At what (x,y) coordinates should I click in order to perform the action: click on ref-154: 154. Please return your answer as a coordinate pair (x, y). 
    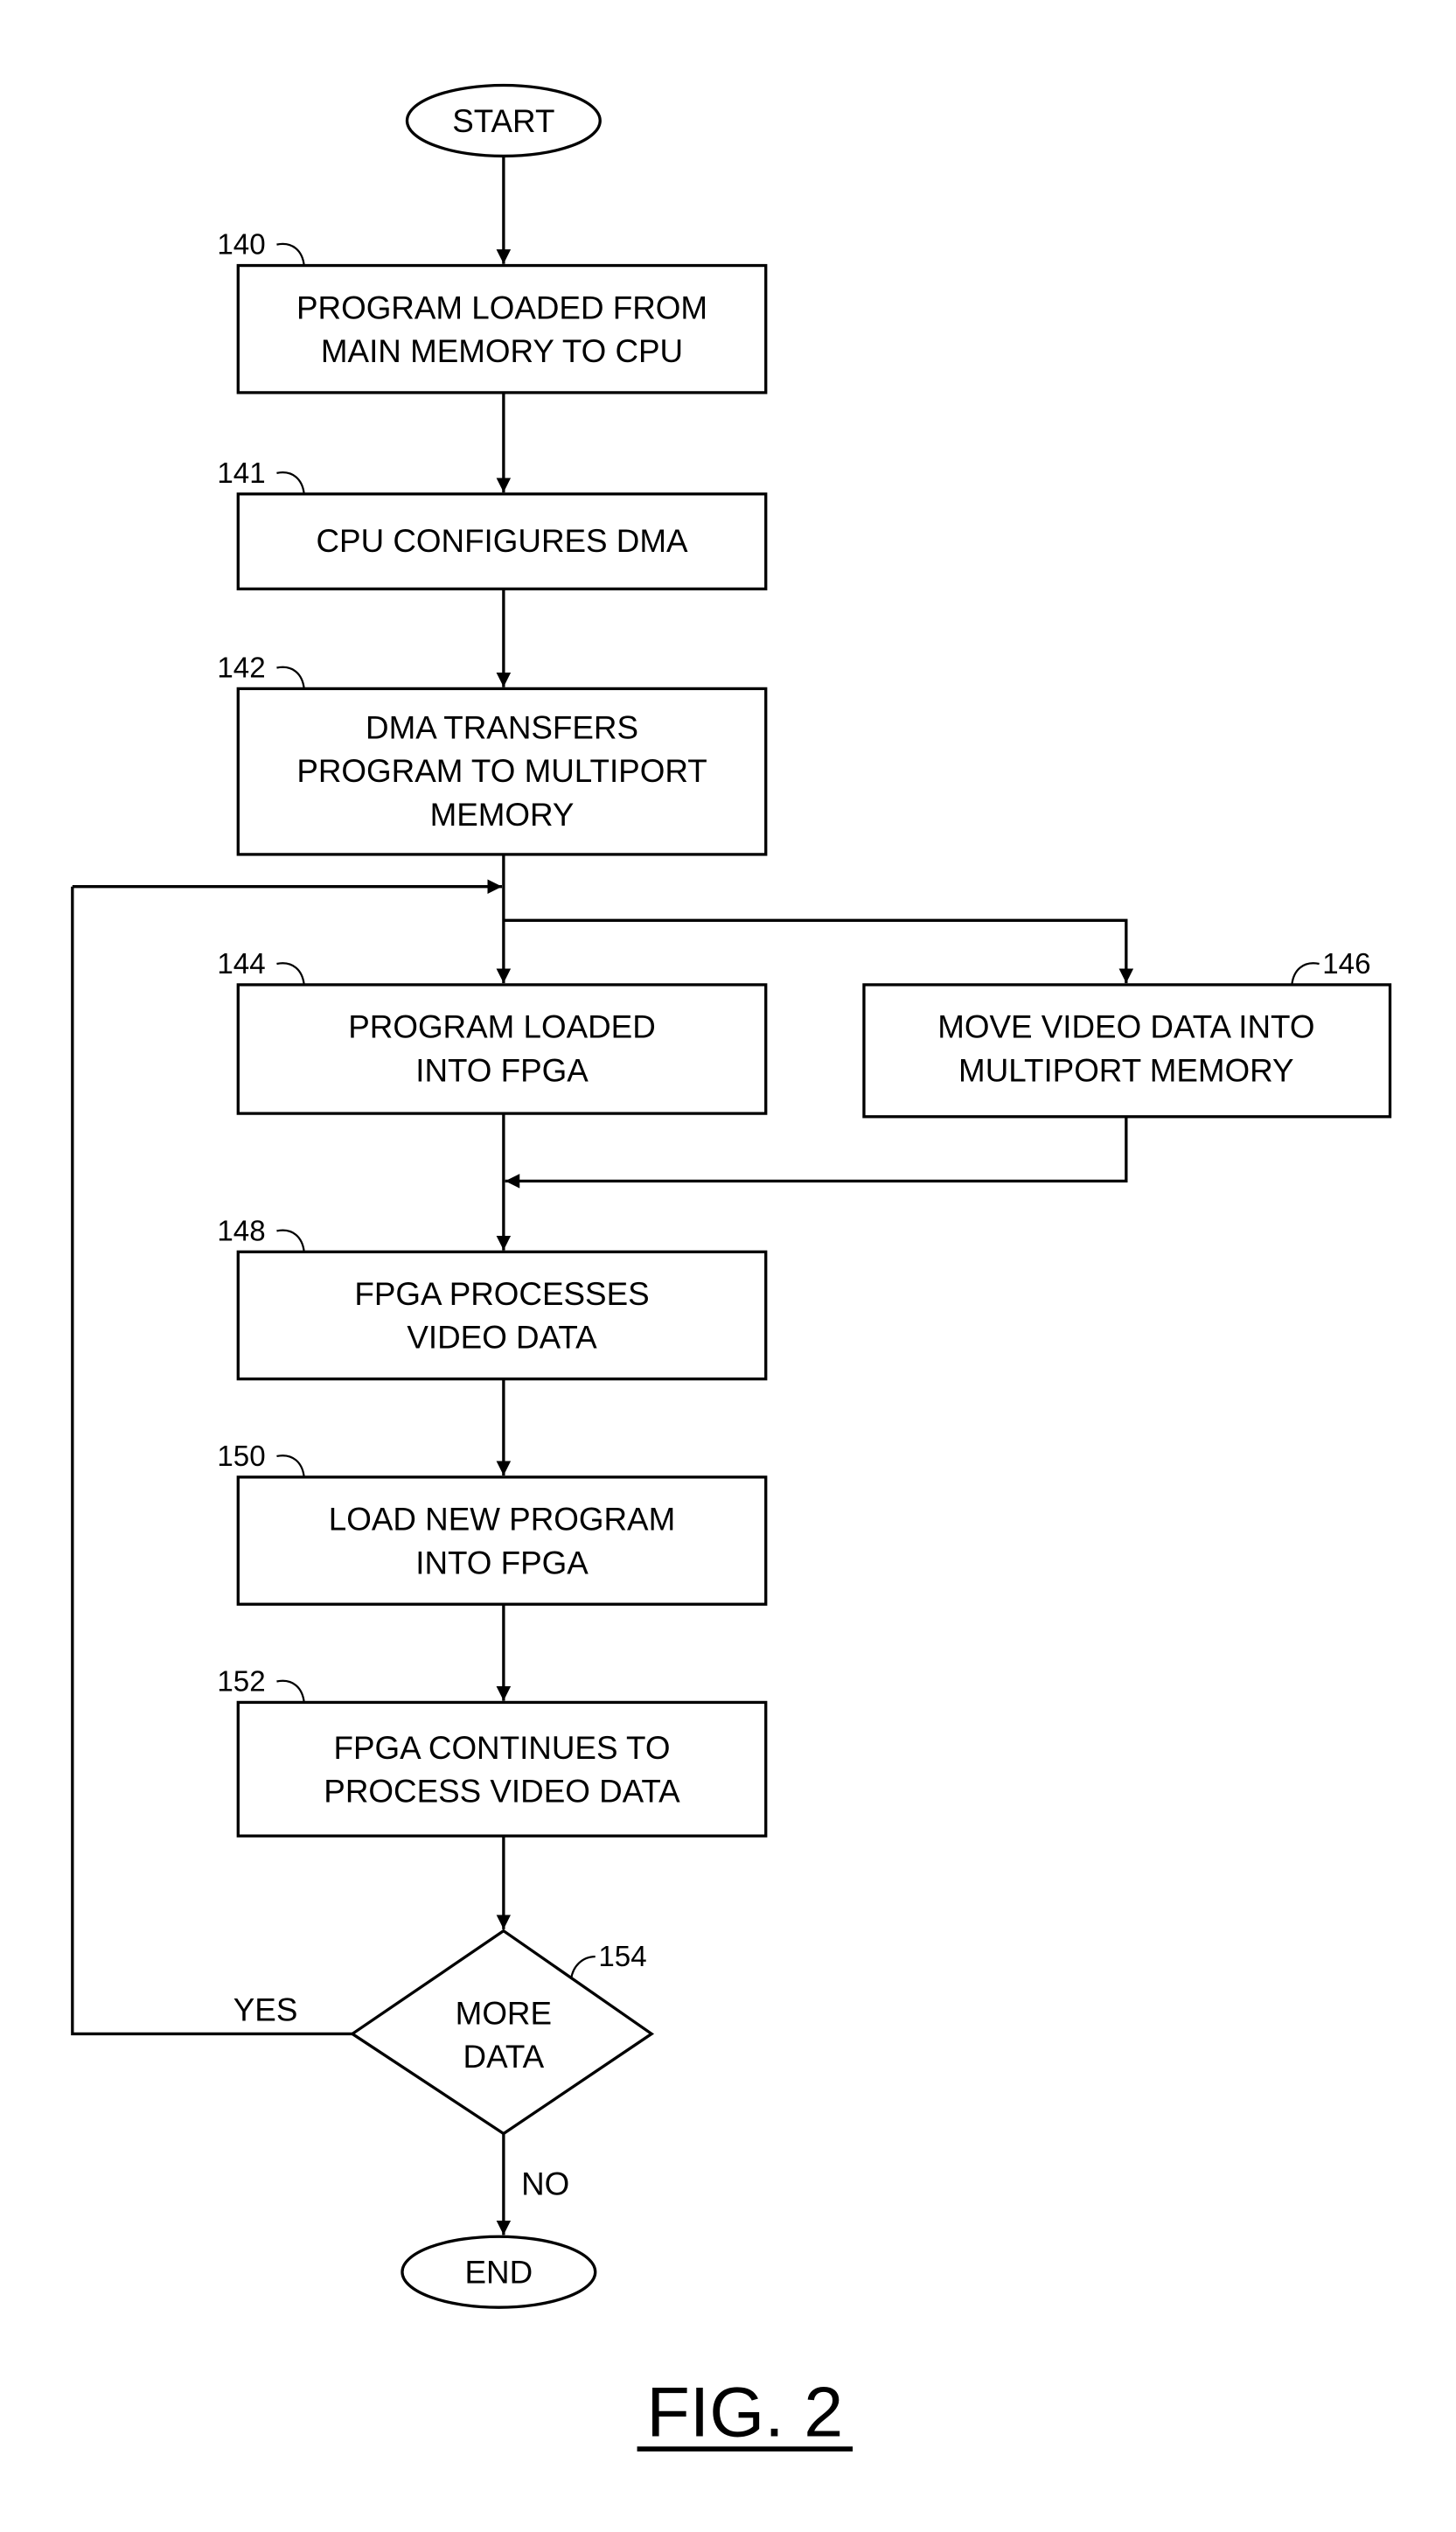
    Looking at the image, I should click on (622, 1957).